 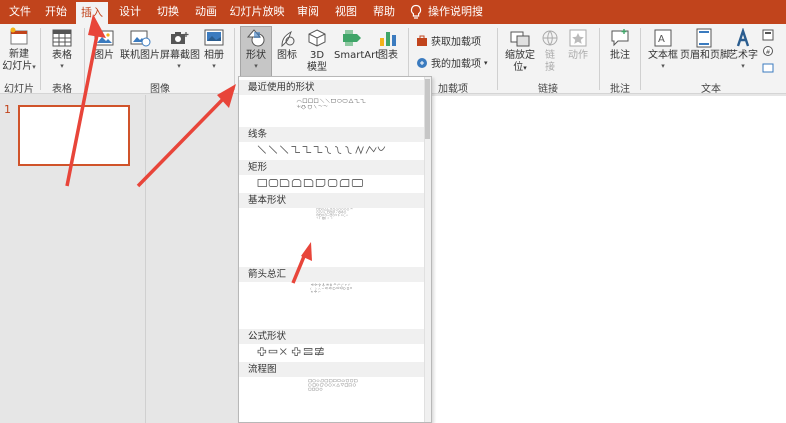 What do you see at coordinates (287, 55) in the screenshot?
I see `icons-label: 图标` at bounding box center [287, 55].